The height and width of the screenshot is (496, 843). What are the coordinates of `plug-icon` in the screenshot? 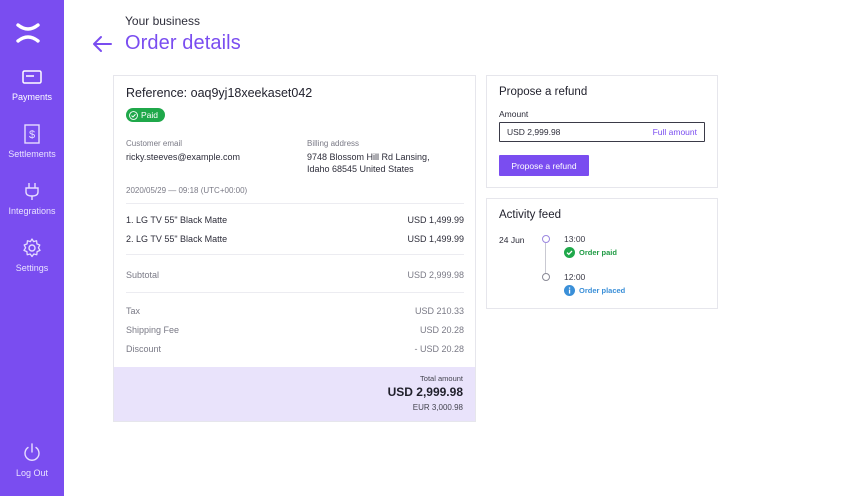 It's located at (32, 191).